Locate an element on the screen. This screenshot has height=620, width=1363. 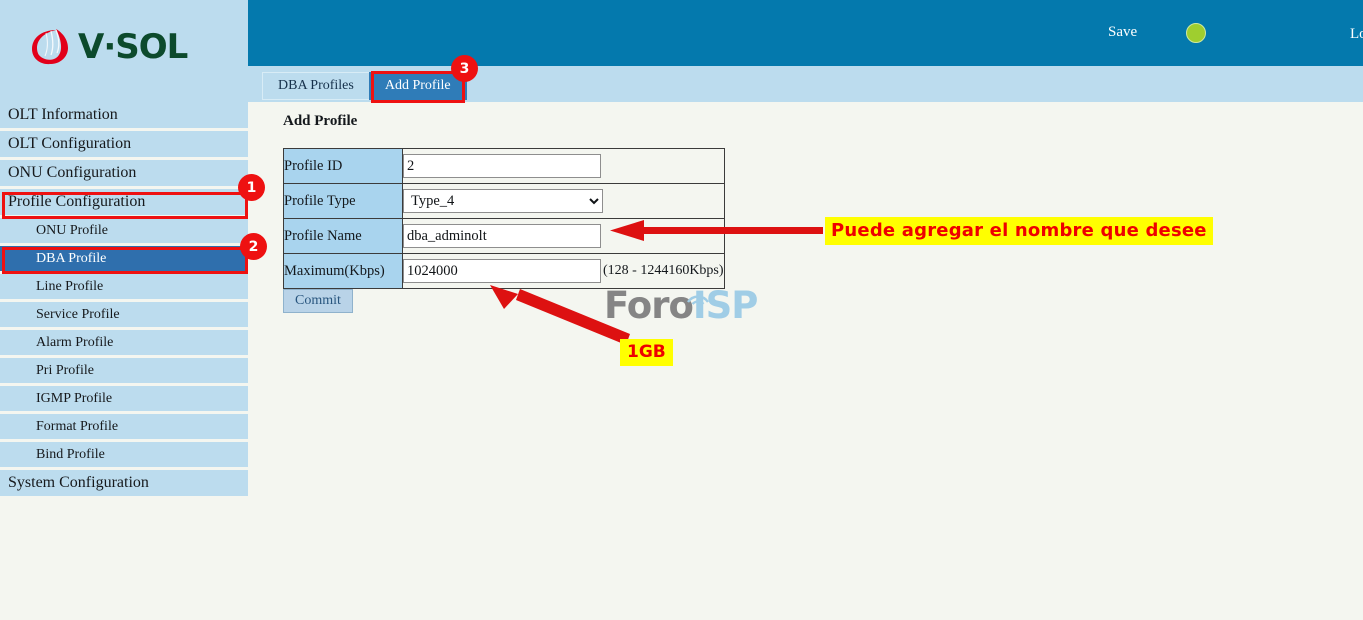
profile-type-select: Type_4 is located at coordinates (503, 201).